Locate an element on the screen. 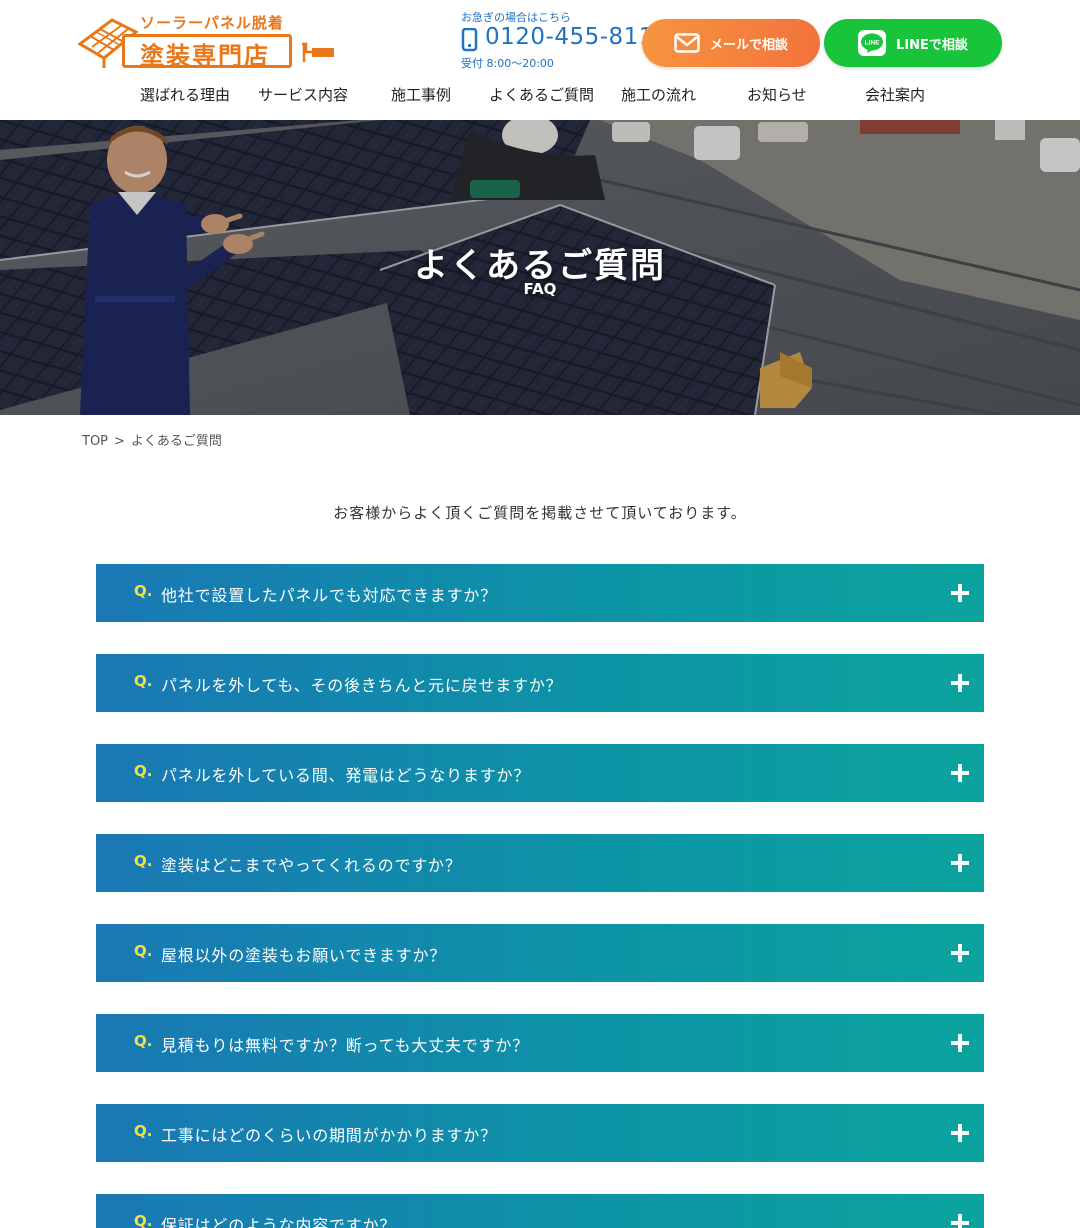  phone-icon is located at coordinates (469, 40).